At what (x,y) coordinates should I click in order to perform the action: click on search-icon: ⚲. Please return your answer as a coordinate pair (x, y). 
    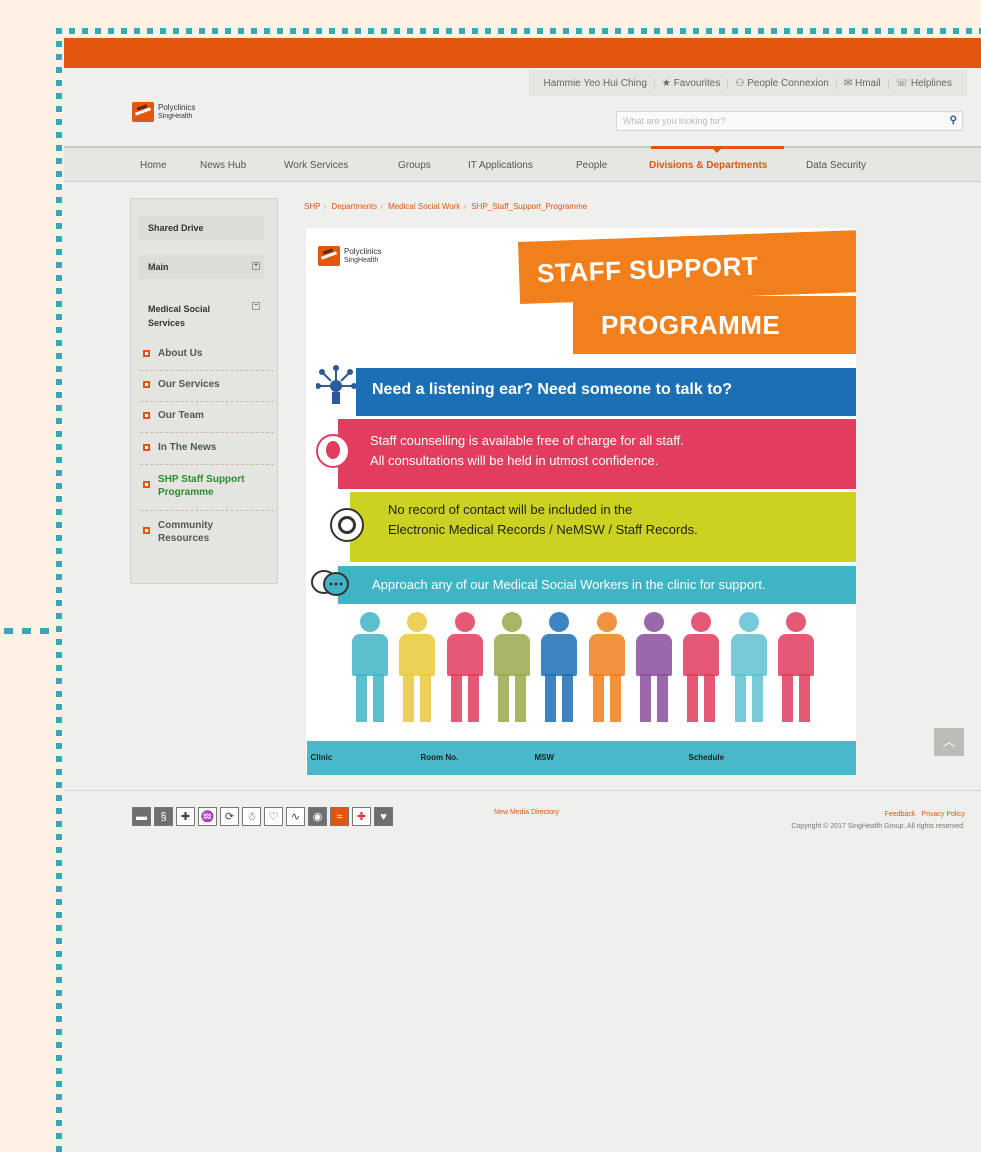
    Looking at the image, I should click on (953, 120).